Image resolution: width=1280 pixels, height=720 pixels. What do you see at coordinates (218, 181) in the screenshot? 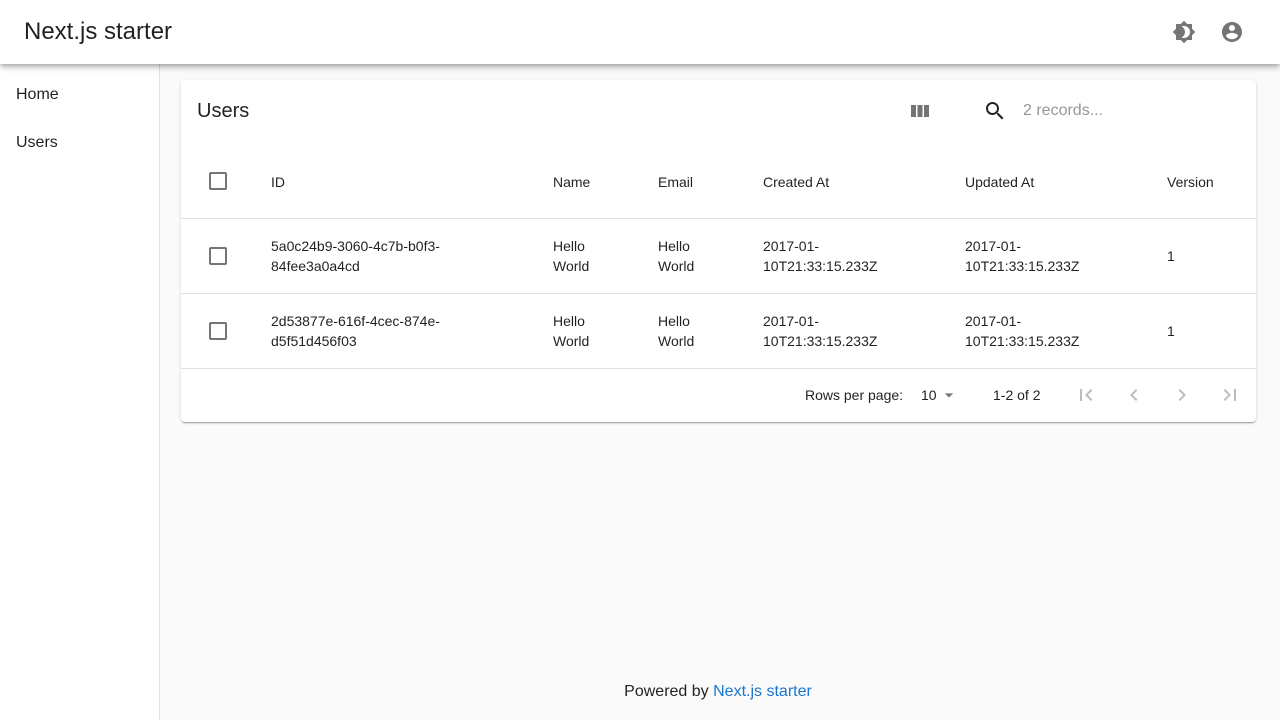
I see `select-all-checkbox` at bounding box center [218, 181].